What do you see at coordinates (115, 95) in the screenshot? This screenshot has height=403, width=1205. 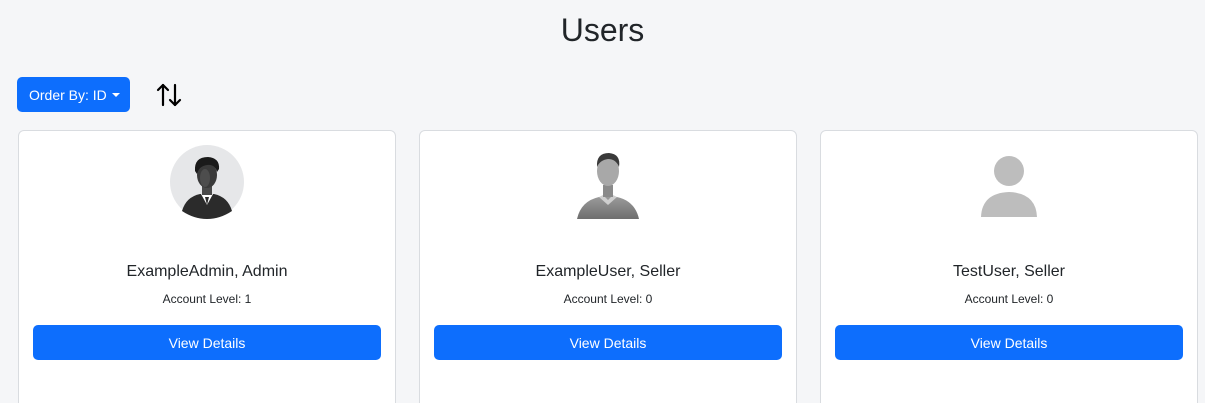 I see `caret-down-icon` at bounding box center [115, 95].